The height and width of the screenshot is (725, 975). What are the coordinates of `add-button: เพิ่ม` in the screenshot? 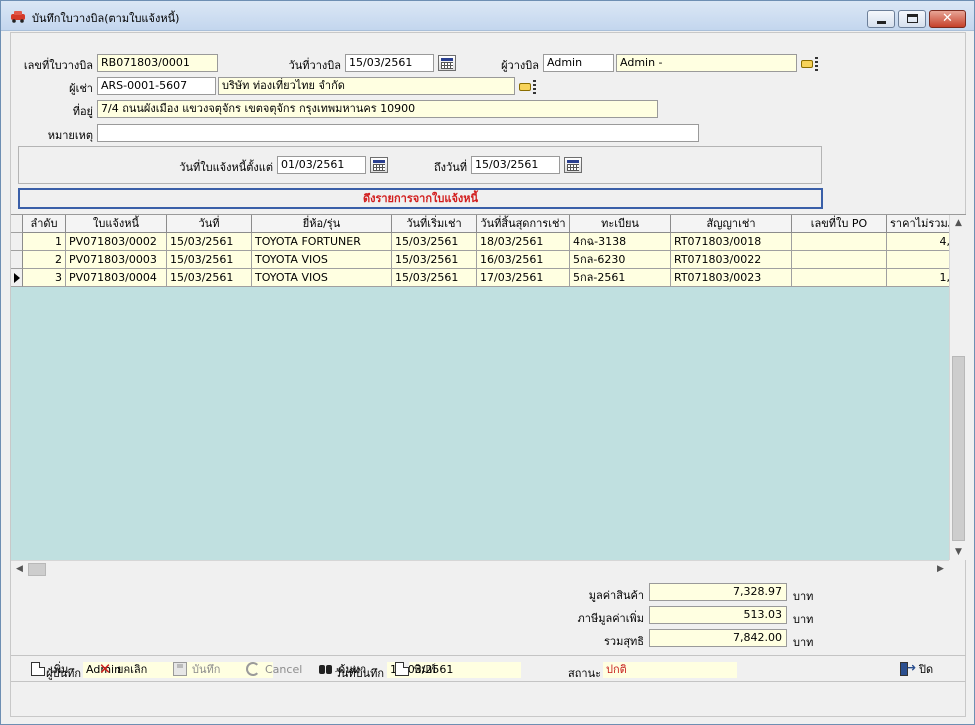 It's located at (49, 669).